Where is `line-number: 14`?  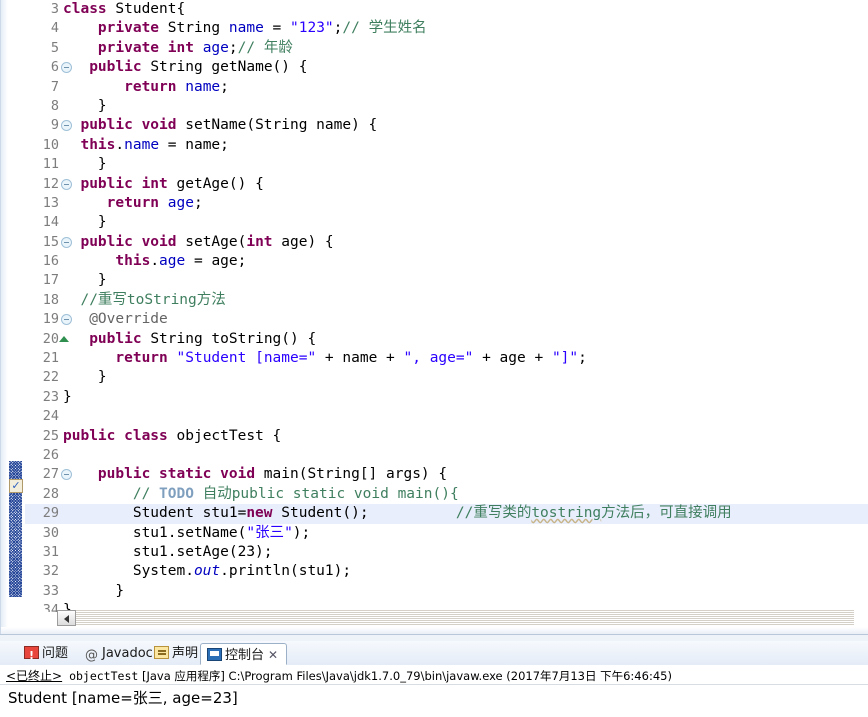 line-number: 14 is located at coordinates (50, 222).